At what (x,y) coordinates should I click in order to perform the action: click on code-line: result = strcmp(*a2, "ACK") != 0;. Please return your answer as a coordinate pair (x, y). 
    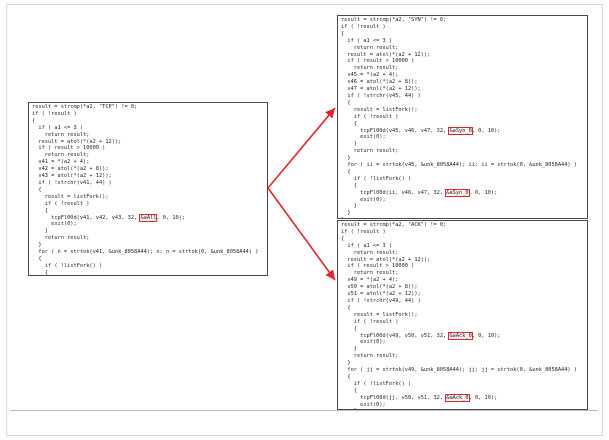
    Looking at the image, I should click on (394, 225).